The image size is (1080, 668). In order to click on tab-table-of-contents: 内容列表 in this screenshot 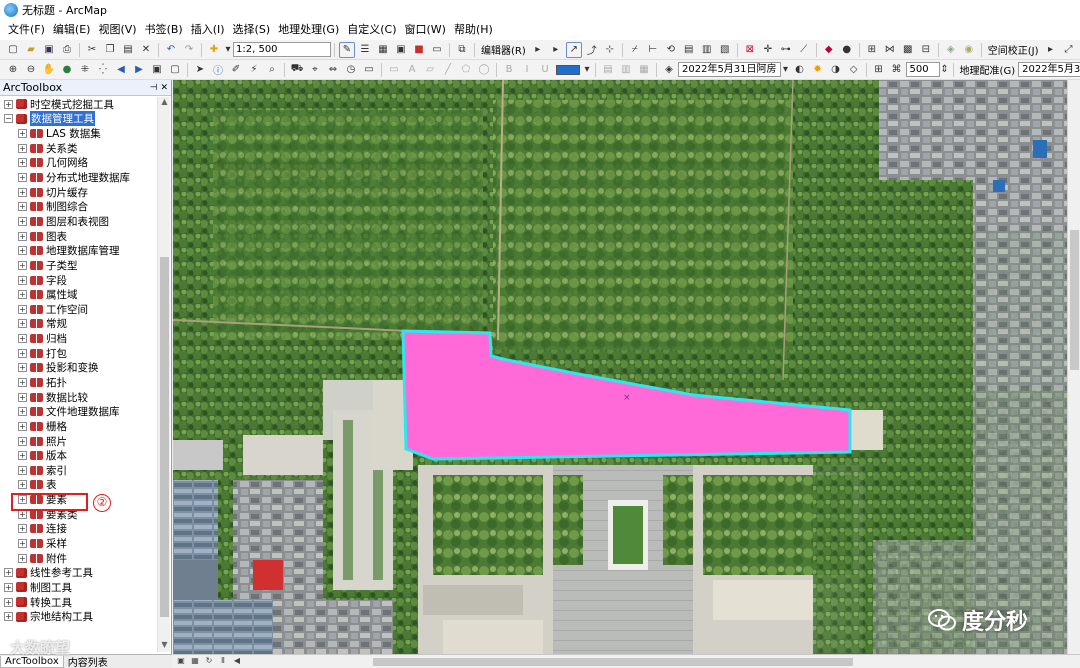, I will do `click(88, 661)`.